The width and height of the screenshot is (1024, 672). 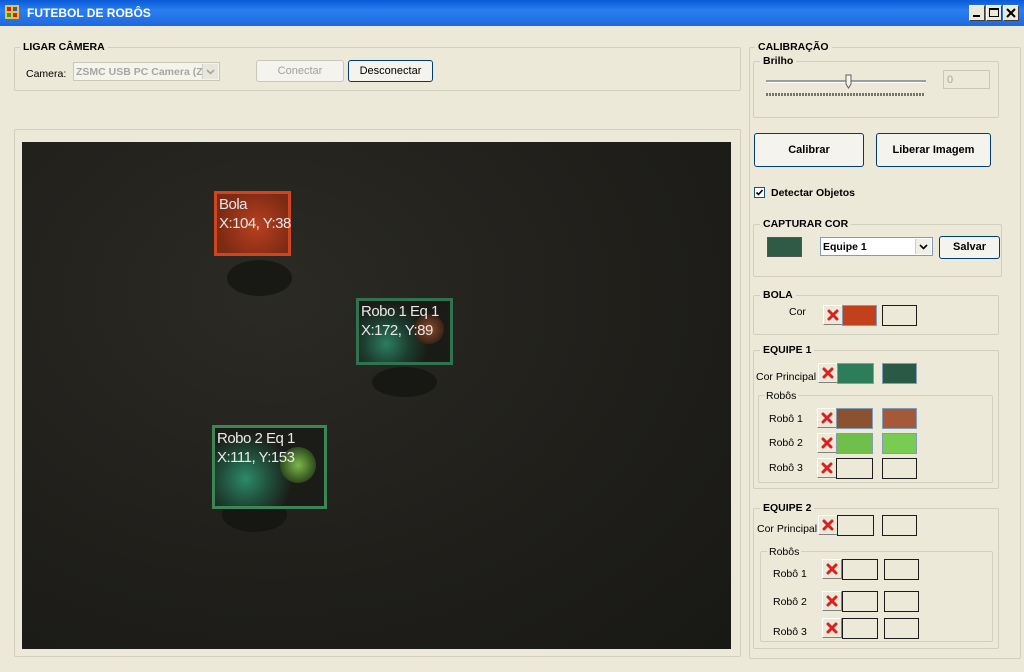 I want to click on team2-main-swatch-a, so click(x=855, y=525).